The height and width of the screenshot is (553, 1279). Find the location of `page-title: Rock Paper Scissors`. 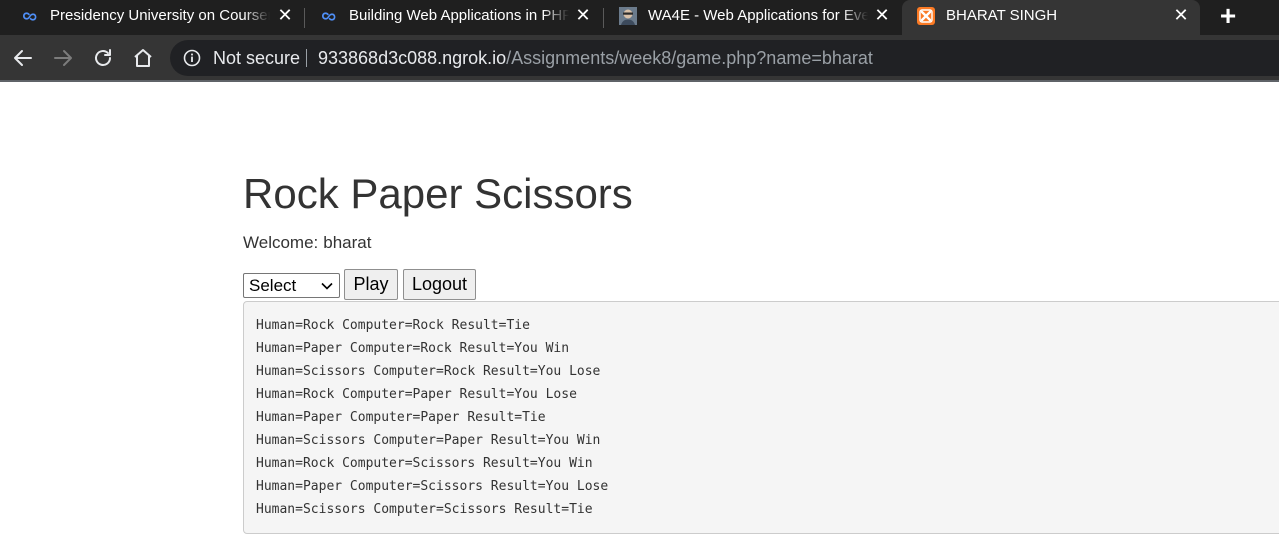

page-title: Rock Paper Scissors is located at coordinates (438, 193).